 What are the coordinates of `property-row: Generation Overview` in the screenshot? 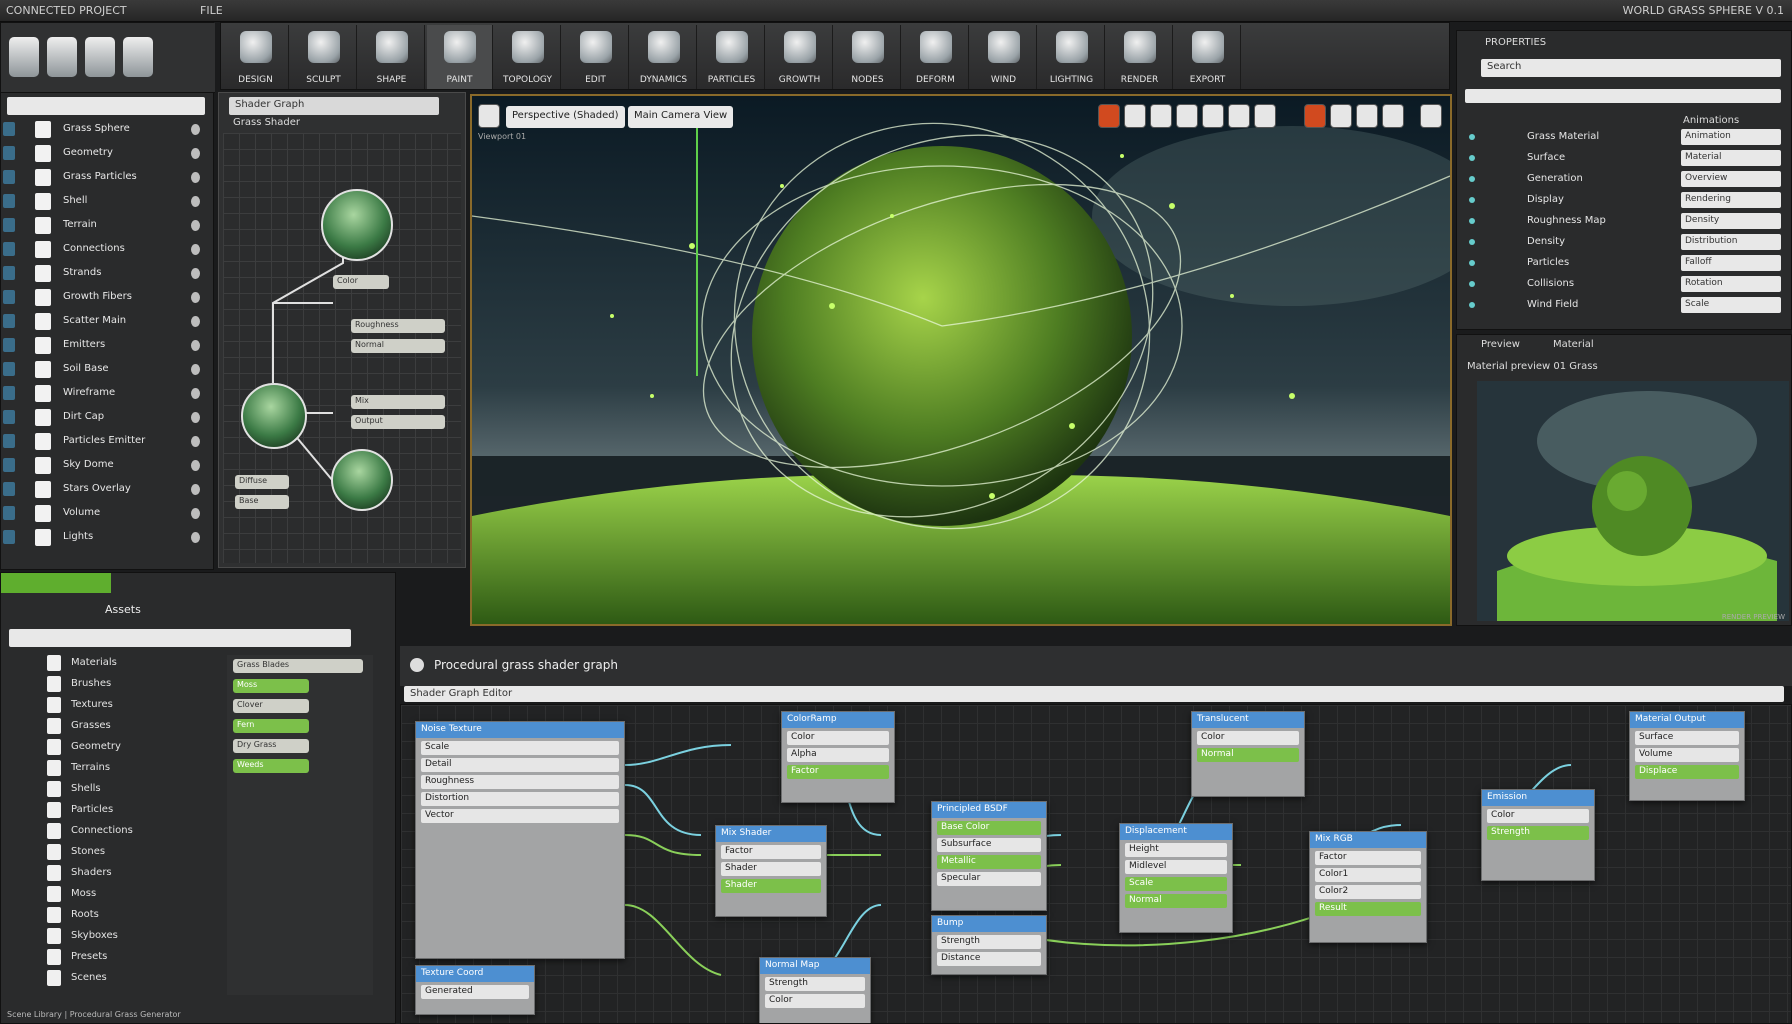 It's located at (1624, 179).